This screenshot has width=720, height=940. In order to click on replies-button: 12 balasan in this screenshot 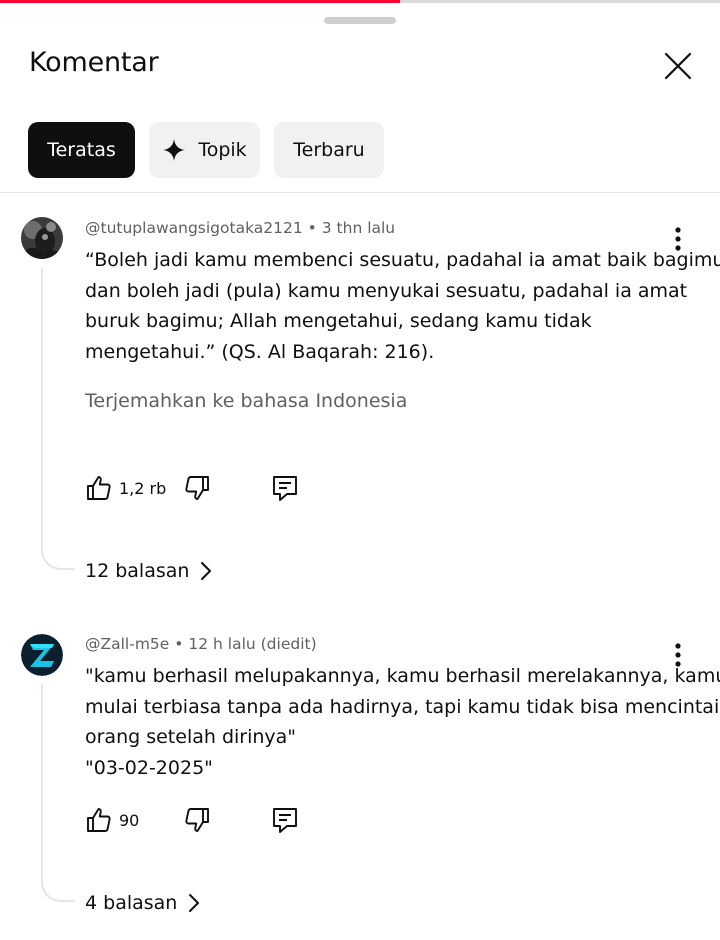, I will do `click(149, 571)`.